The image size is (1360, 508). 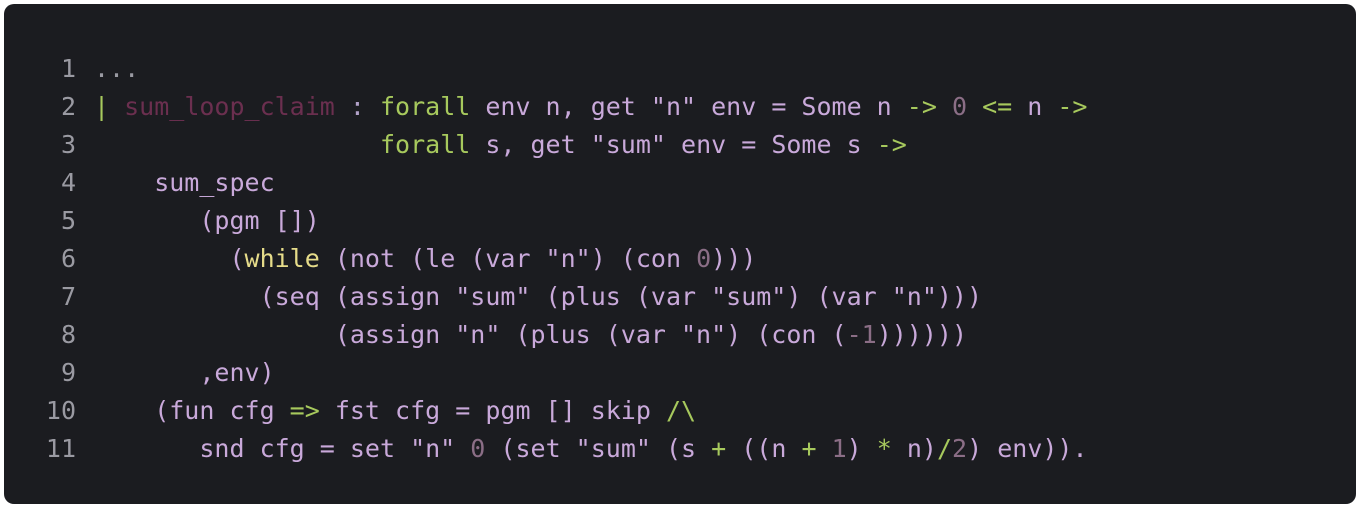 What do you see at coordinates (192, 410) in the screenshot?
I see `code-token: (fun cfg` at bounding box center [192, 410].